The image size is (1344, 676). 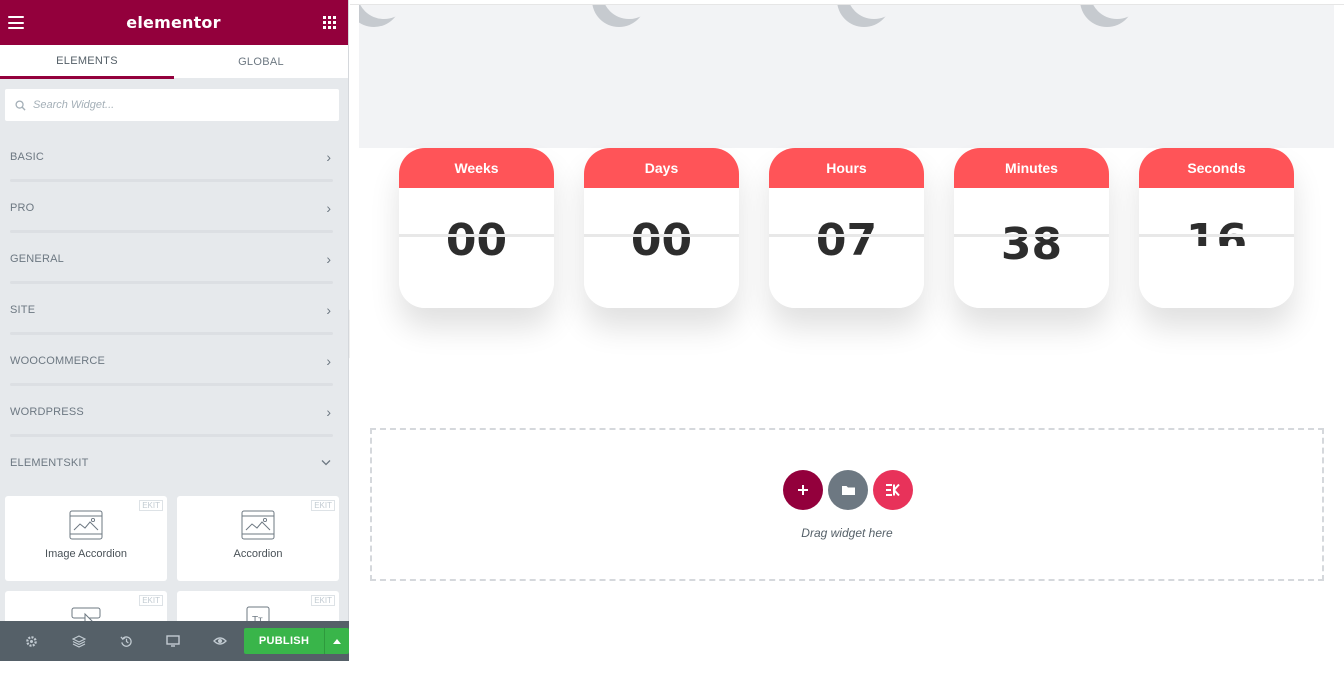 What do you see at coordinates (1031, 168) in the screenshot?
I see `countdown-label: Minutes` at bounding box center [1031, 168].